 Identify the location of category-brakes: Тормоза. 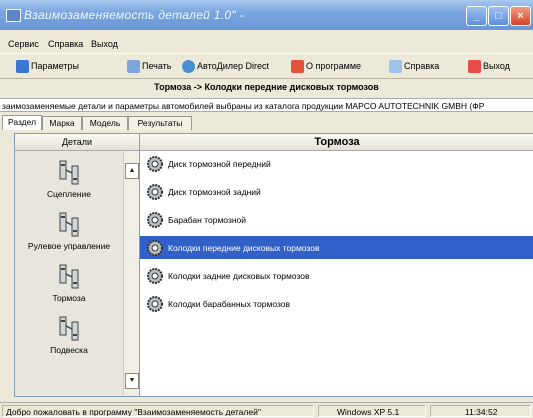
(69, 282).